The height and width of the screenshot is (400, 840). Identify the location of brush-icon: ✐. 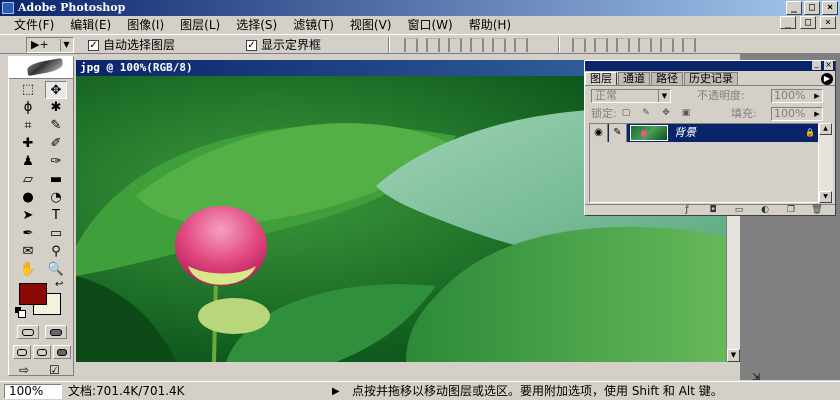
(56, 144).